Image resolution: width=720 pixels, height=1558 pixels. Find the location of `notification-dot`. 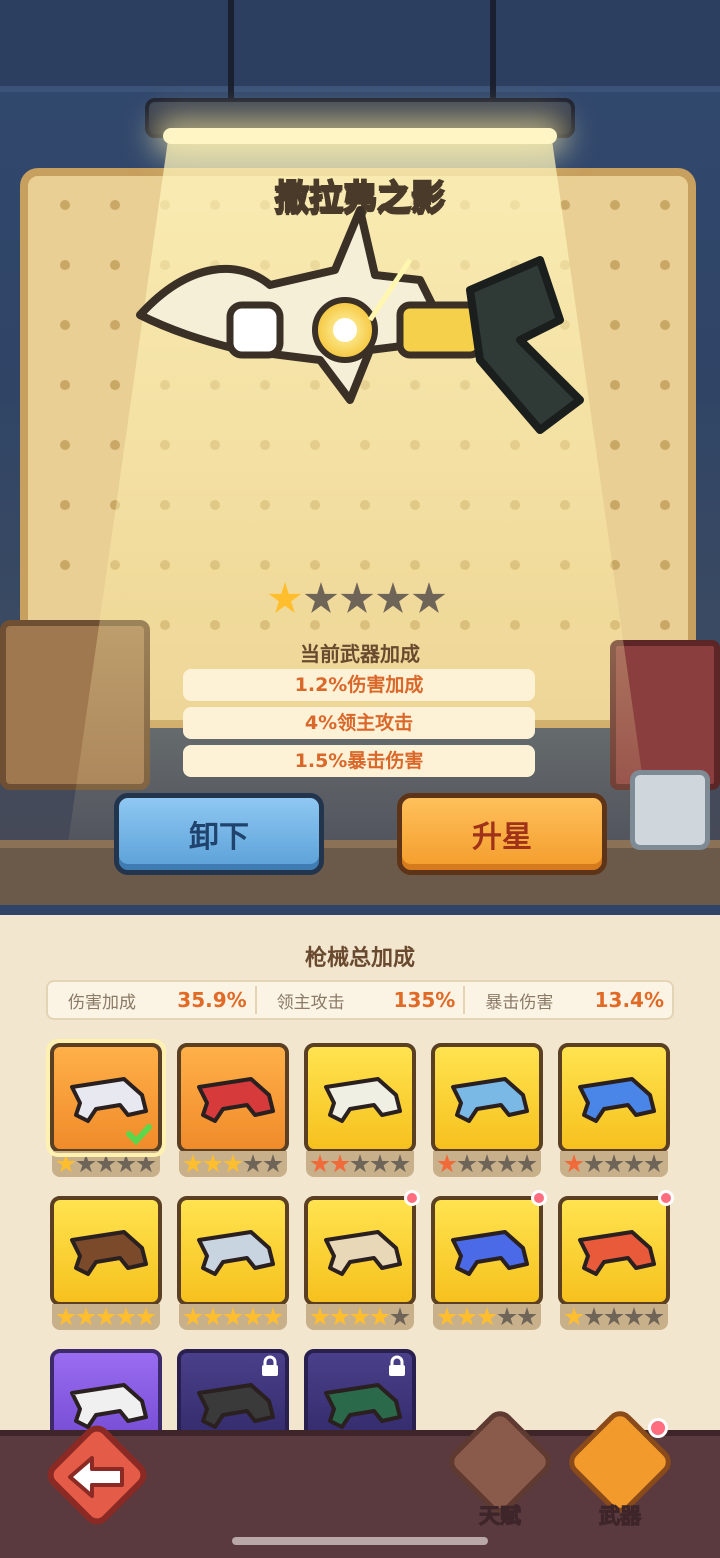

notification-dot is located at coordinates (658, 1428).